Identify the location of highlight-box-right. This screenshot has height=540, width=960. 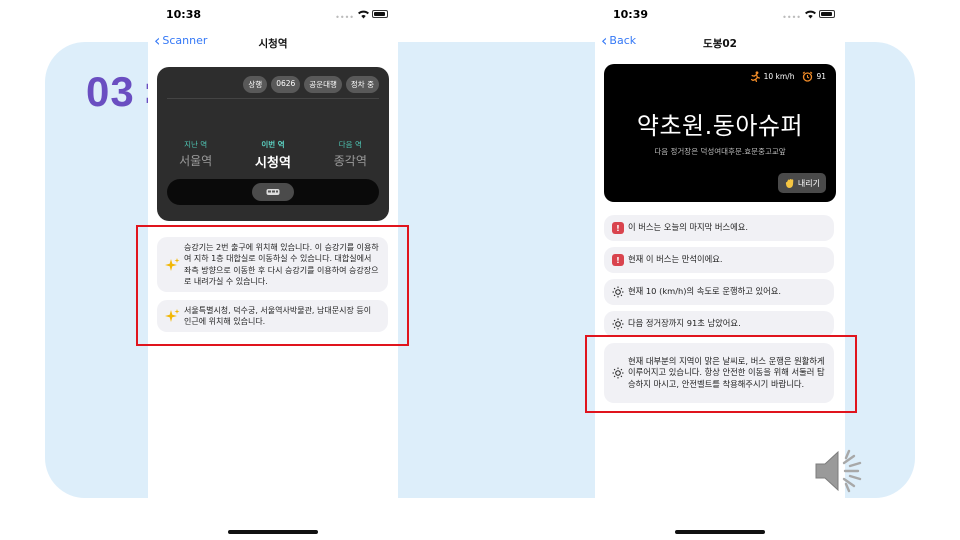
(721, 374).